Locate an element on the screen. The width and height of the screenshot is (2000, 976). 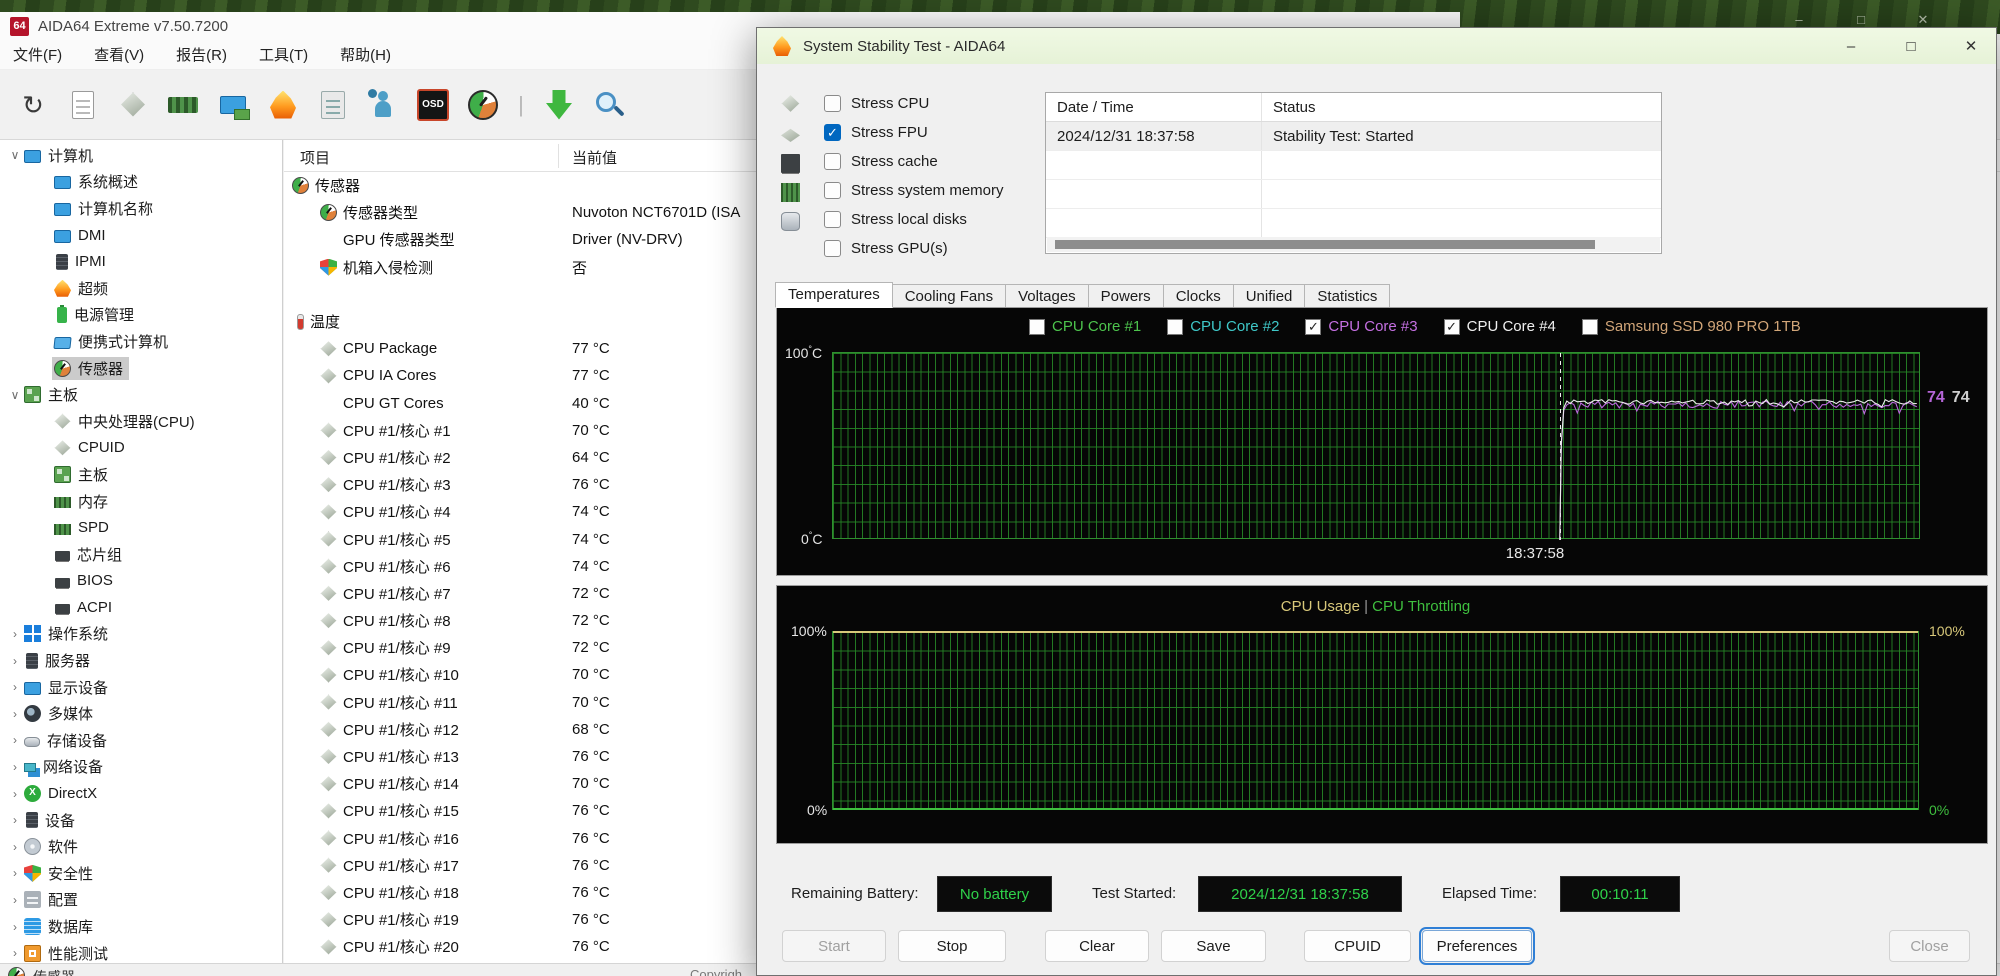
summary-list-icon is located at coordinates (333, 105).